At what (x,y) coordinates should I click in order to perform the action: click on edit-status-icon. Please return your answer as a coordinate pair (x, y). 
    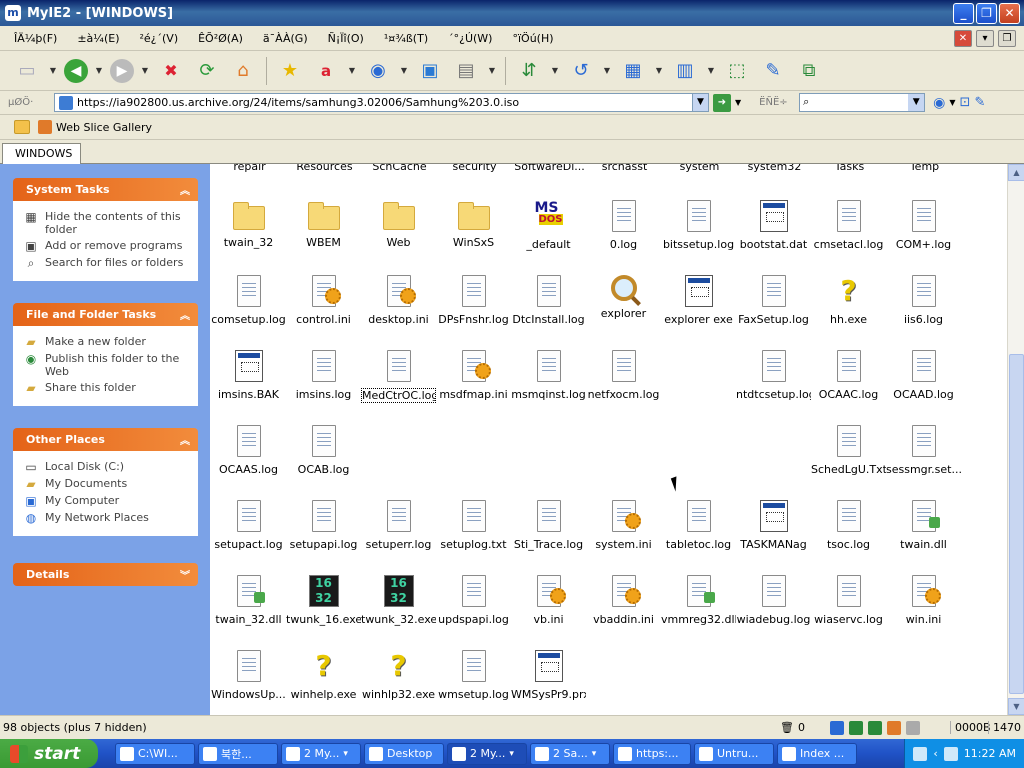
    Looking at the image, I should click on (913, 727).